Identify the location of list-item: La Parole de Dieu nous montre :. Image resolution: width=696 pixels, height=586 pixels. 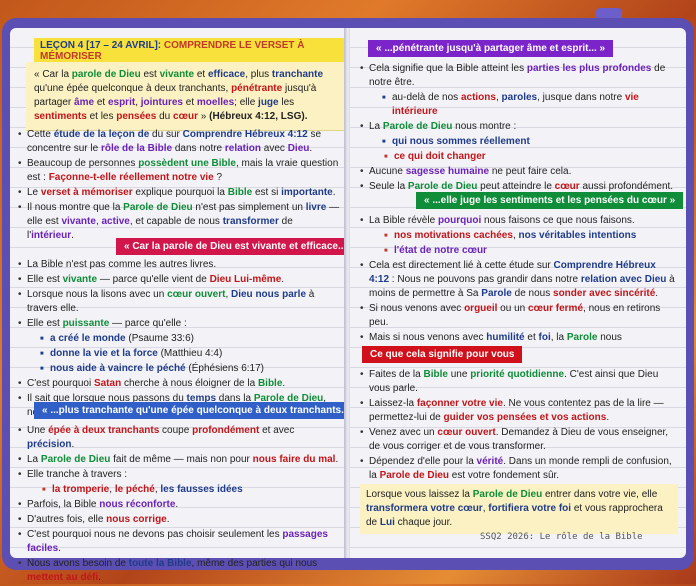
(519, 127).